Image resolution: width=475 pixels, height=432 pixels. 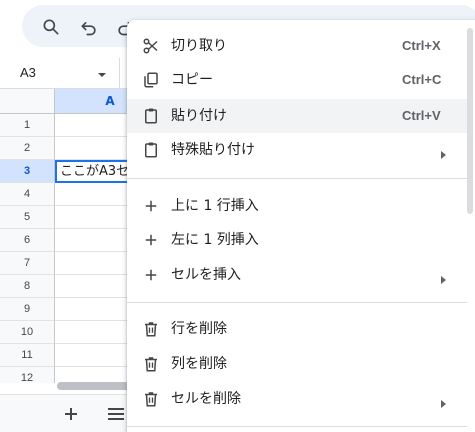 I want to click on name-box: A3, so click(x=60, y=73).